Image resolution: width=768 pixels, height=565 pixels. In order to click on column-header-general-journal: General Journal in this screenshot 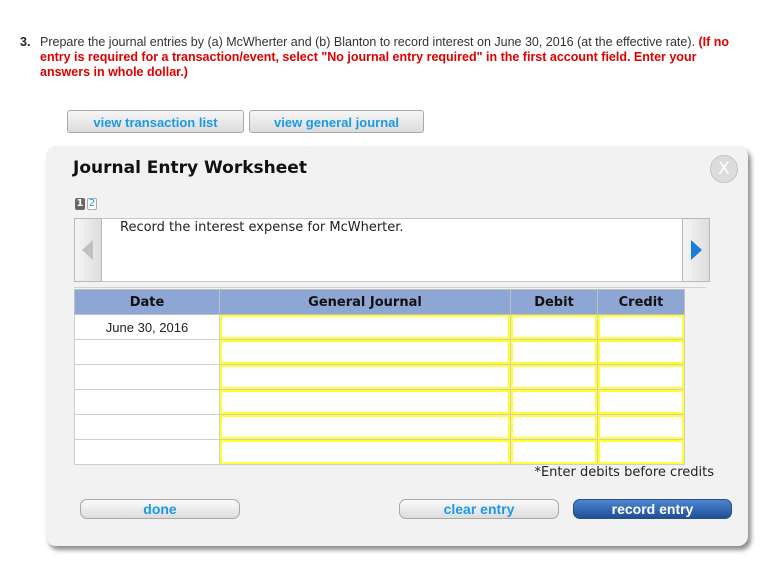, I will do `click(365, 302)`.